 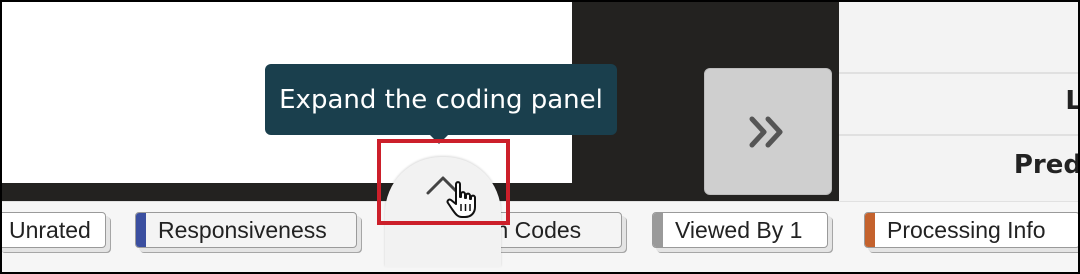 I want to click on tab-label: Responsiveness, so click(x=242, y=229).